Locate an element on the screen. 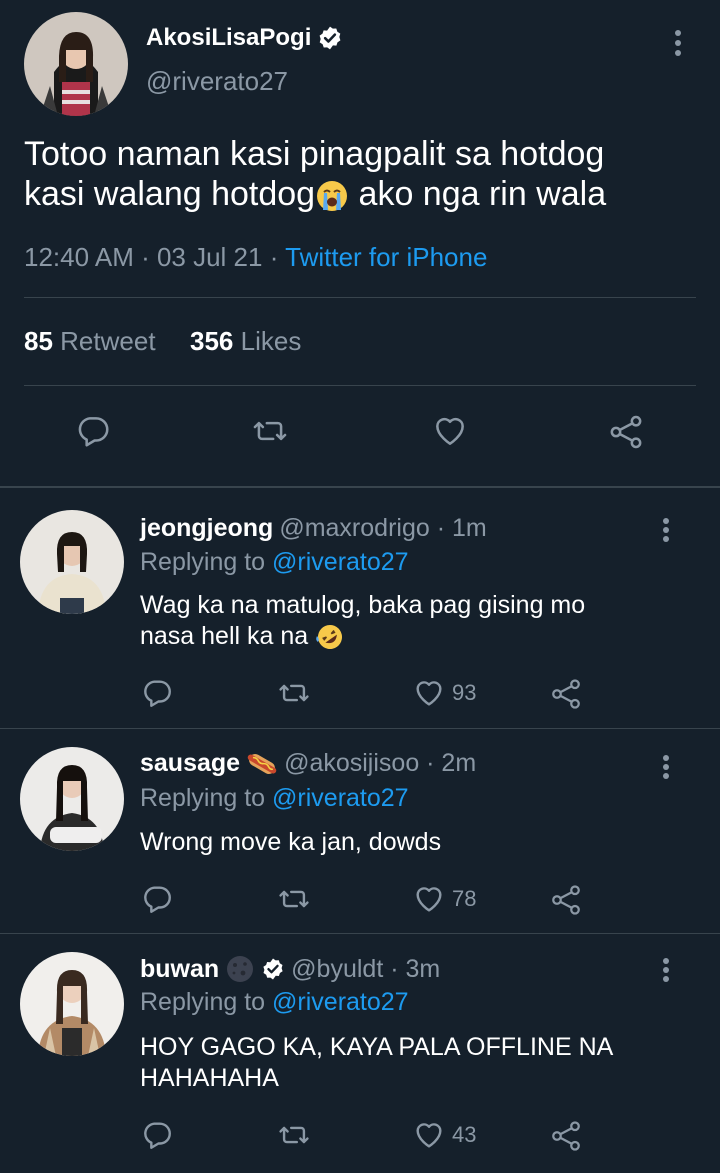 The height and width of the screenshot is (1173, 720). new-moon-face-emoji is located at coordinates (240, 969).